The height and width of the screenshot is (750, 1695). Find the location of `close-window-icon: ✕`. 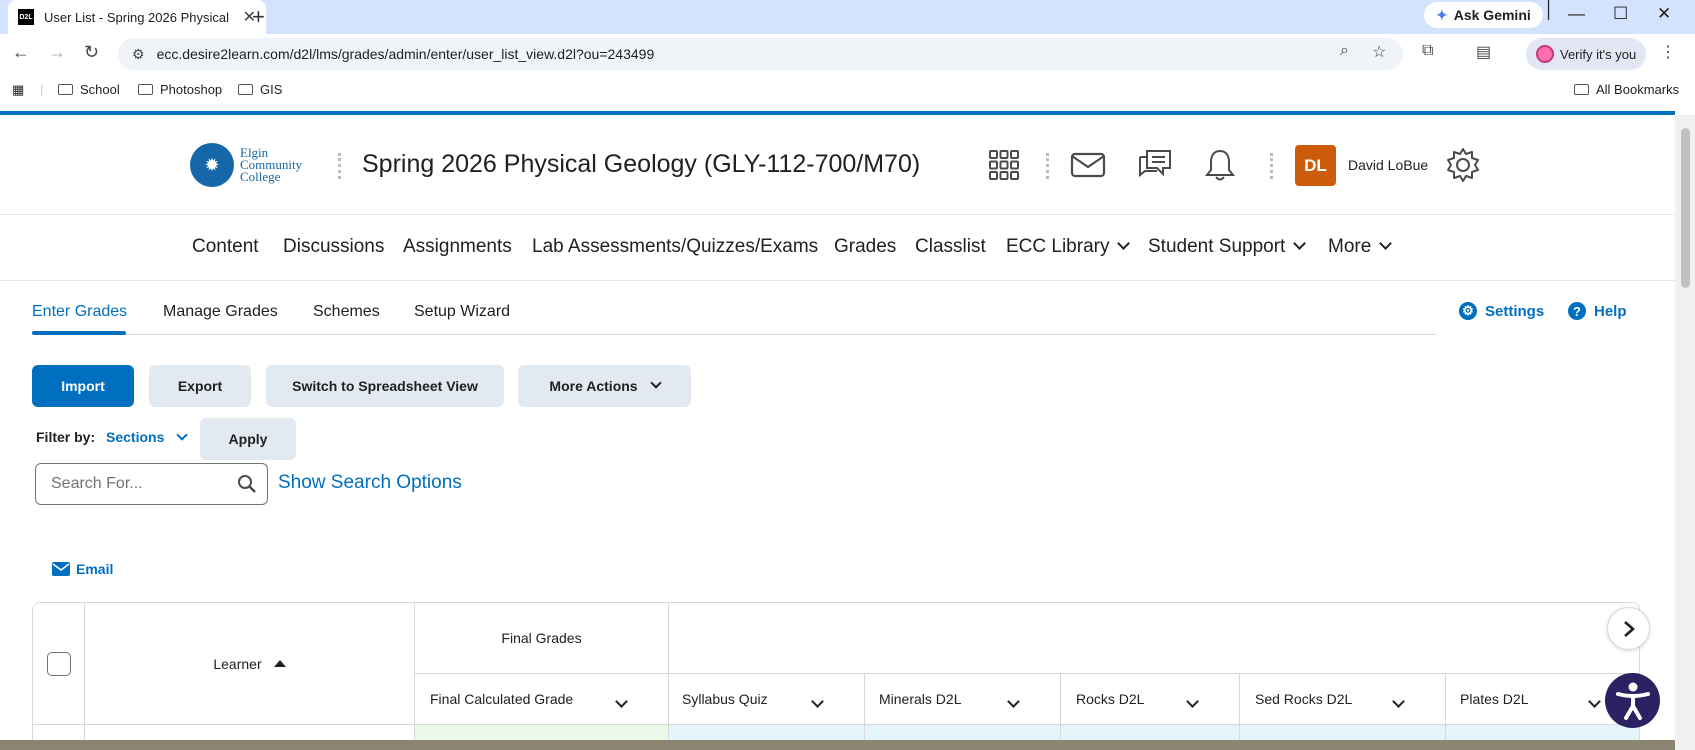

close-window-icon: ✕ is located at coordinates (1664, 14).